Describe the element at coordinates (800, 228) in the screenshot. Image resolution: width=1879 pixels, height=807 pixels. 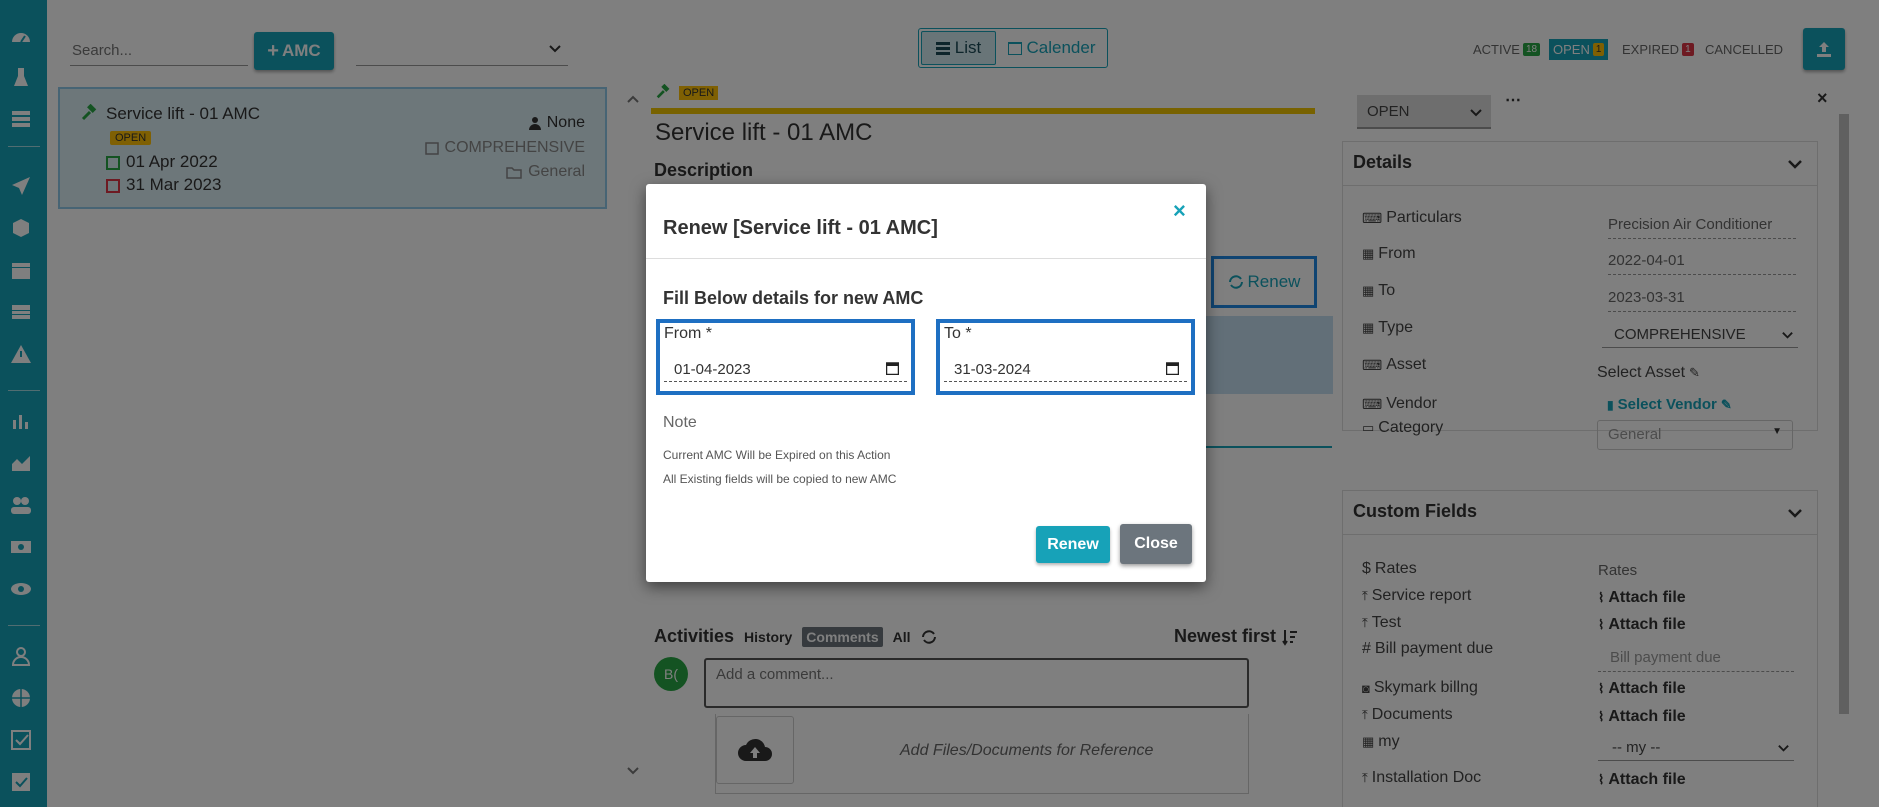
I see `modal-title: Renew [Service lift - 01 AMC]` at that location.